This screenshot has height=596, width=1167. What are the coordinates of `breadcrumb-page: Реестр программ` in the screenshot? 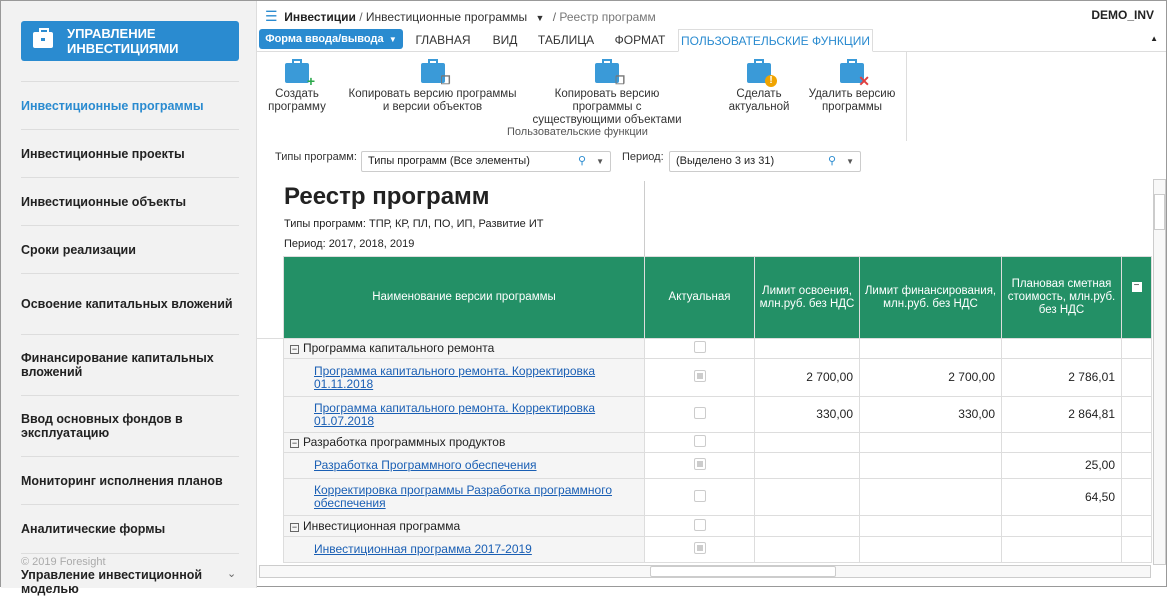 It's located at (607, 17).